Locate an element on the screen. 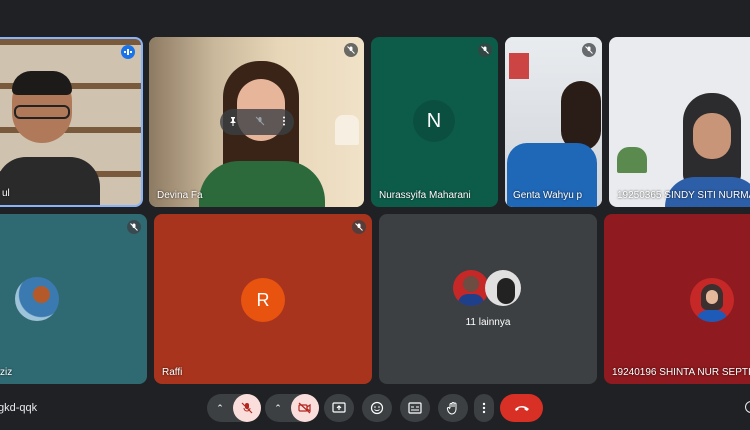 This screenshot has width=750, height=430. participant-tile-ul: ul is located at coordinates (71, 122).